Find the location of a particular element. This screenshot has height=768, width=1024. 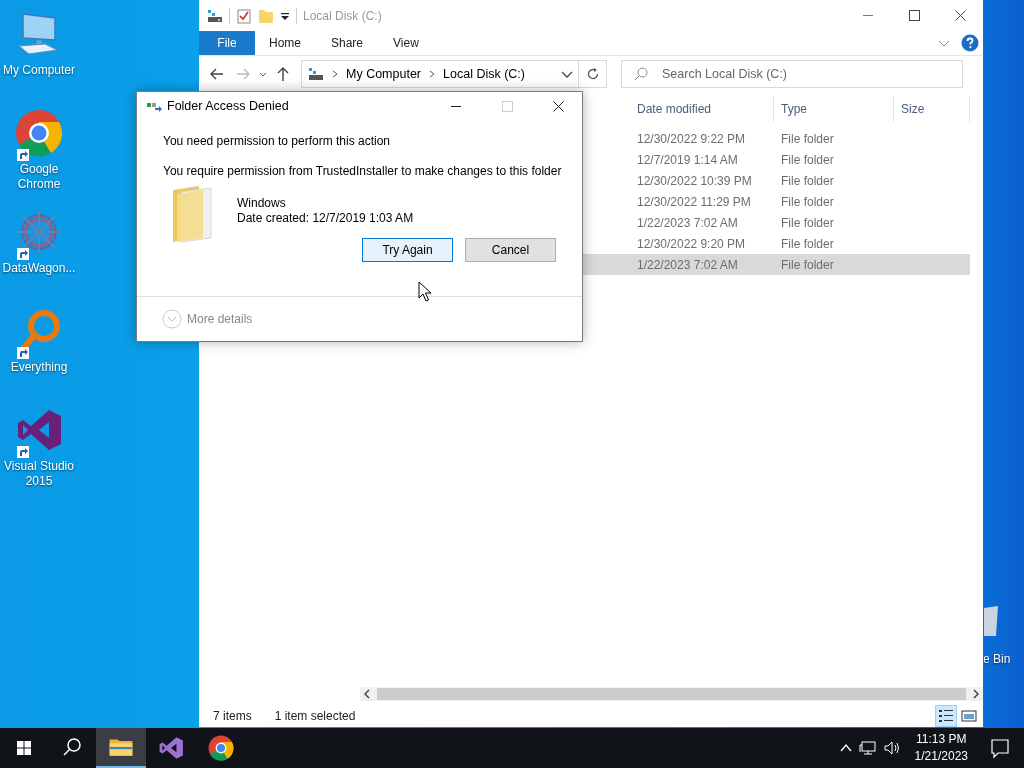

snowflake-icon is located at coordinates (39, 232).